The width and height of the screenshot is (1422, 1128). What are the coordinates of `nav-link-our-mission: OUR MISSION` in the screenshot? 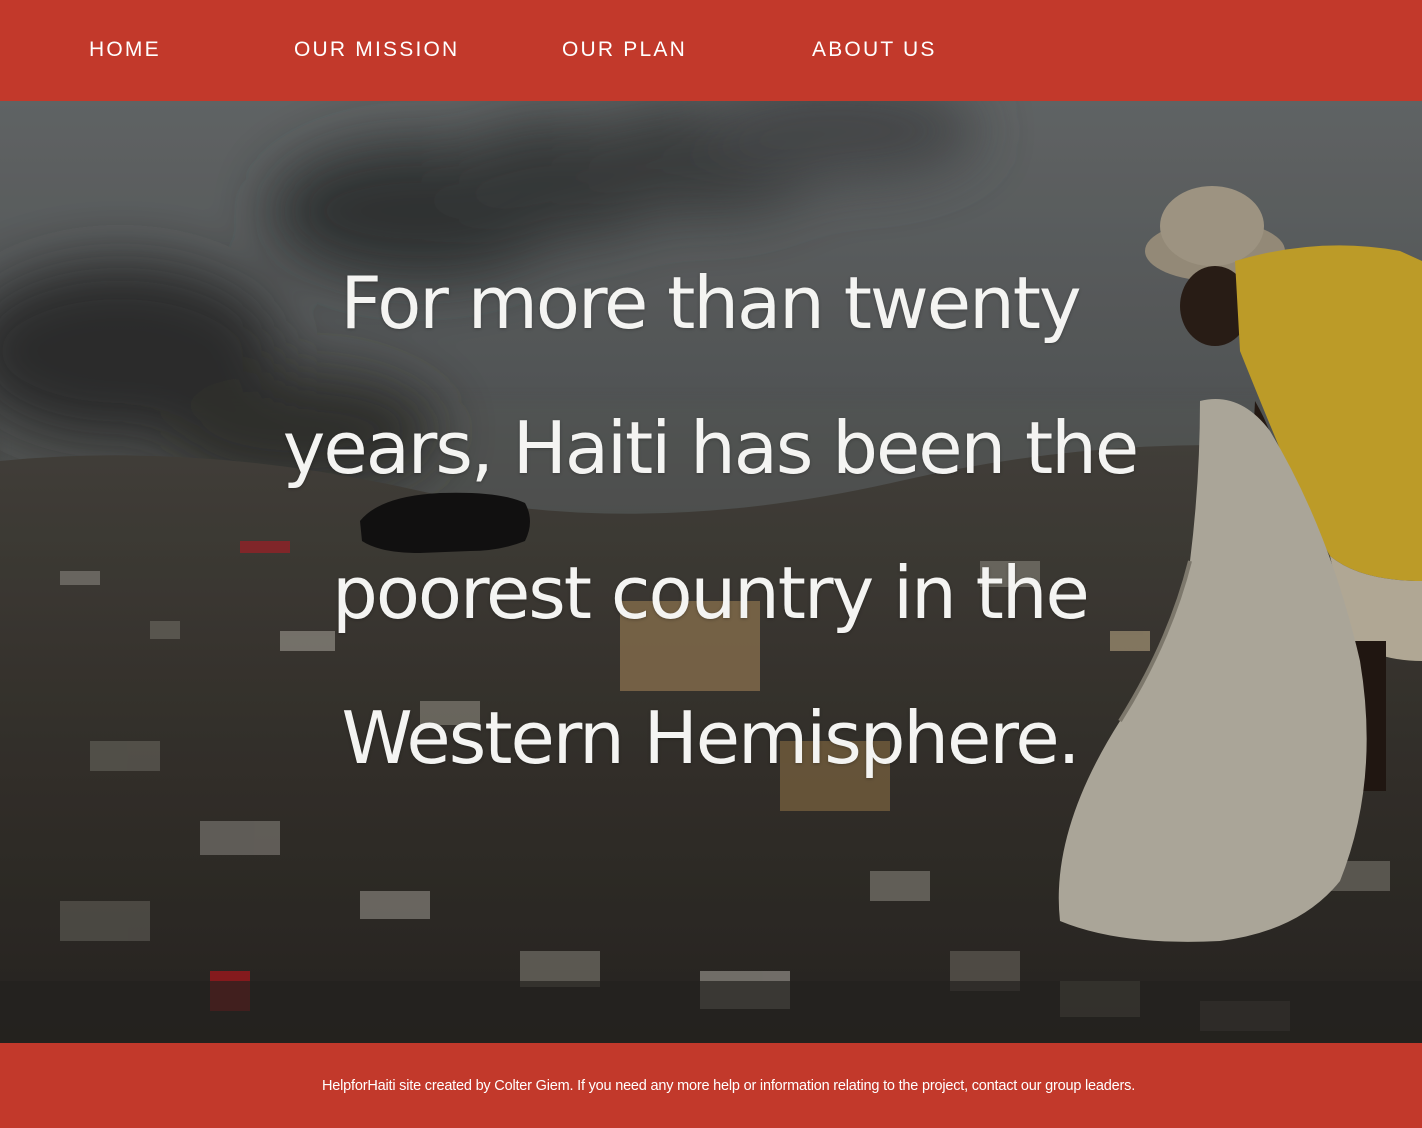 It's located at (376, 50).